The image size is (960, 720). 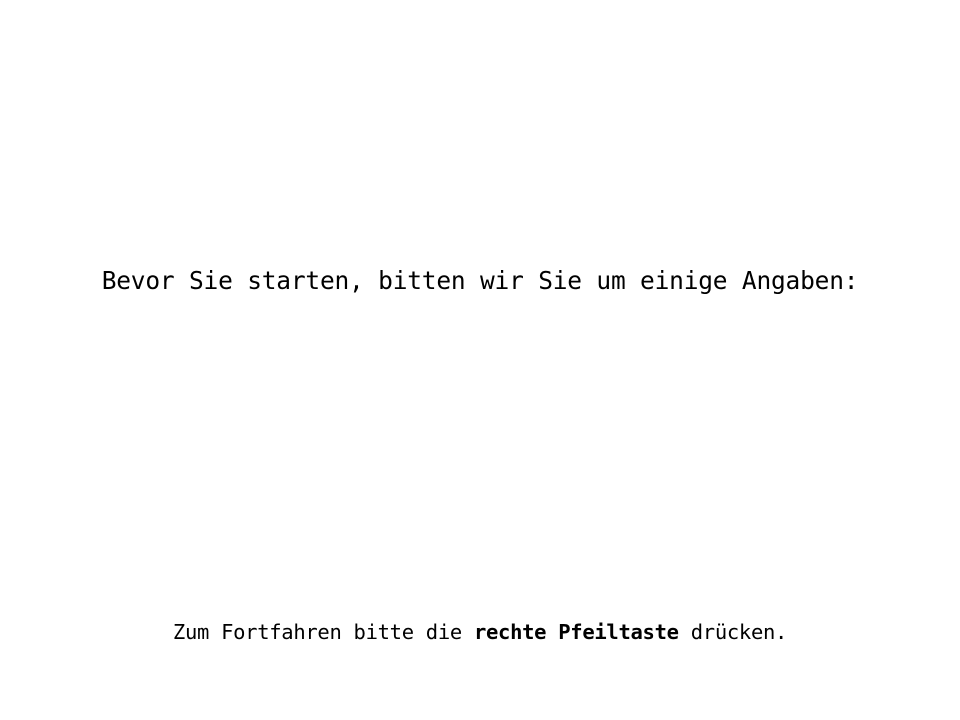 What do you see at coordinates (733, 632) in the screenshot?
I see `continue-instruction-suffix: drücken.` at bounding box center [733, 632].